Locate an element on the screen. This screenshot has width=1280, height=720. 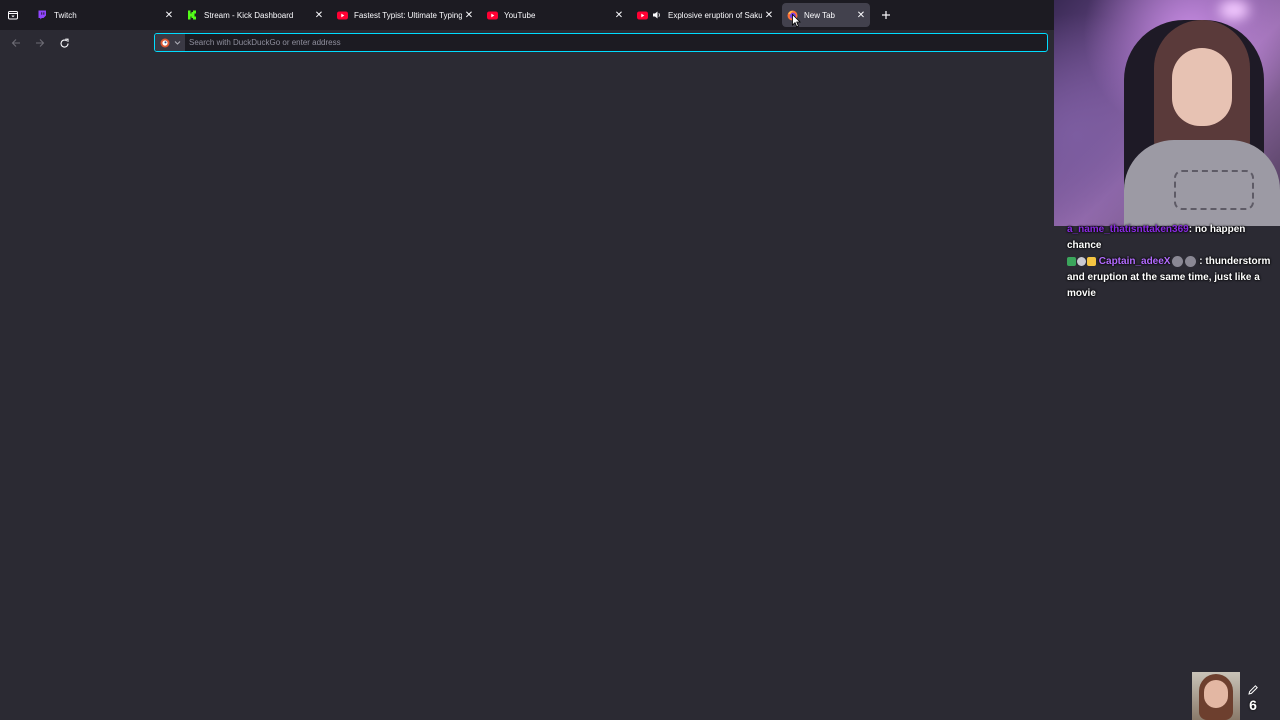
tab-title: Explosive eruption of Sakura is located at coordinates (715, 15).